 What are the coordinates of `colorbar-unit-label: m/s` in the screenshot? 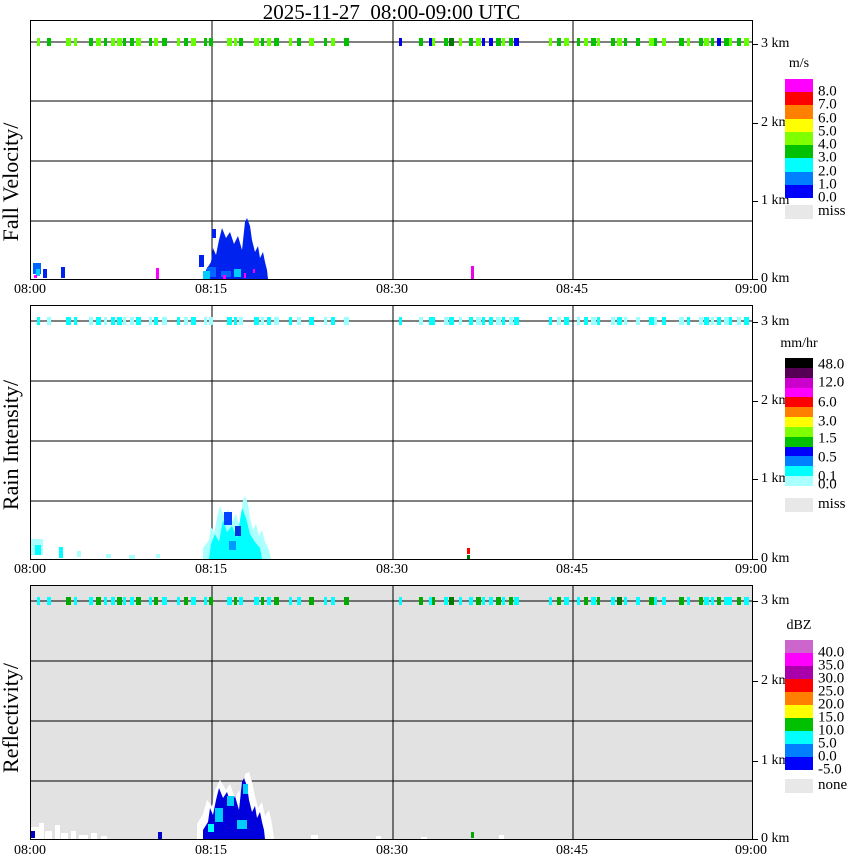 It's located at (799, 63).